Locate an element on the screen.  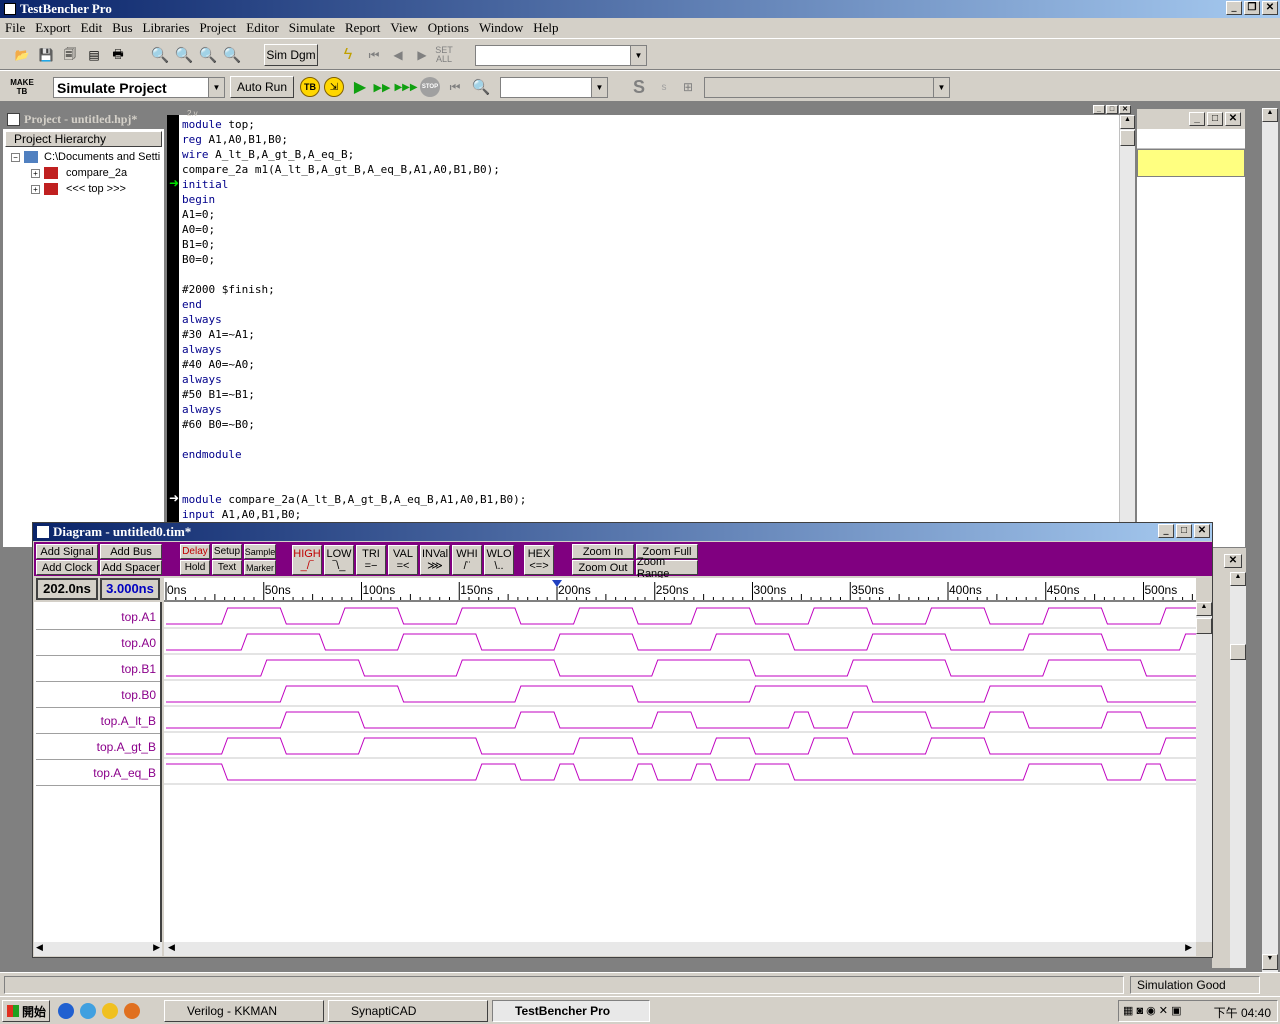
wave-val-button: VAL =< is located at coordinates (403, 560).